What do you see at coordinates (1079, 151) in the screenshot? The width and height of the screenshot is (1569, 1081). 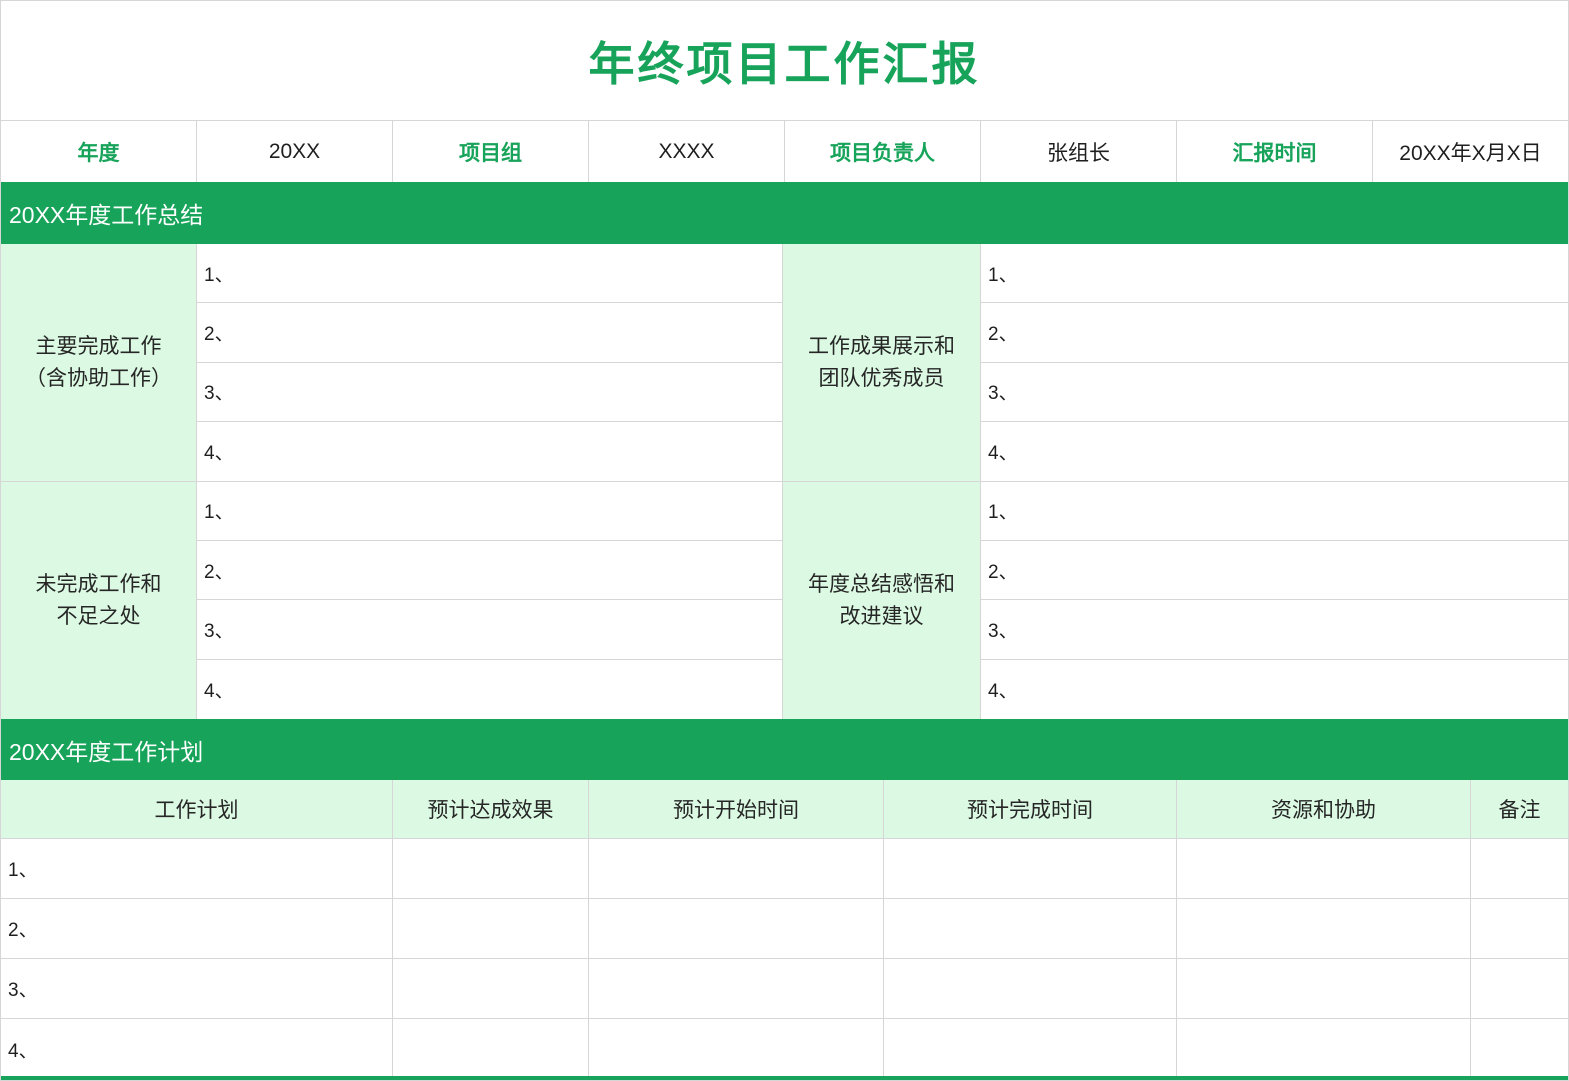 I see `info-value-leader: 张组长` at bounding box center [1079, 151].